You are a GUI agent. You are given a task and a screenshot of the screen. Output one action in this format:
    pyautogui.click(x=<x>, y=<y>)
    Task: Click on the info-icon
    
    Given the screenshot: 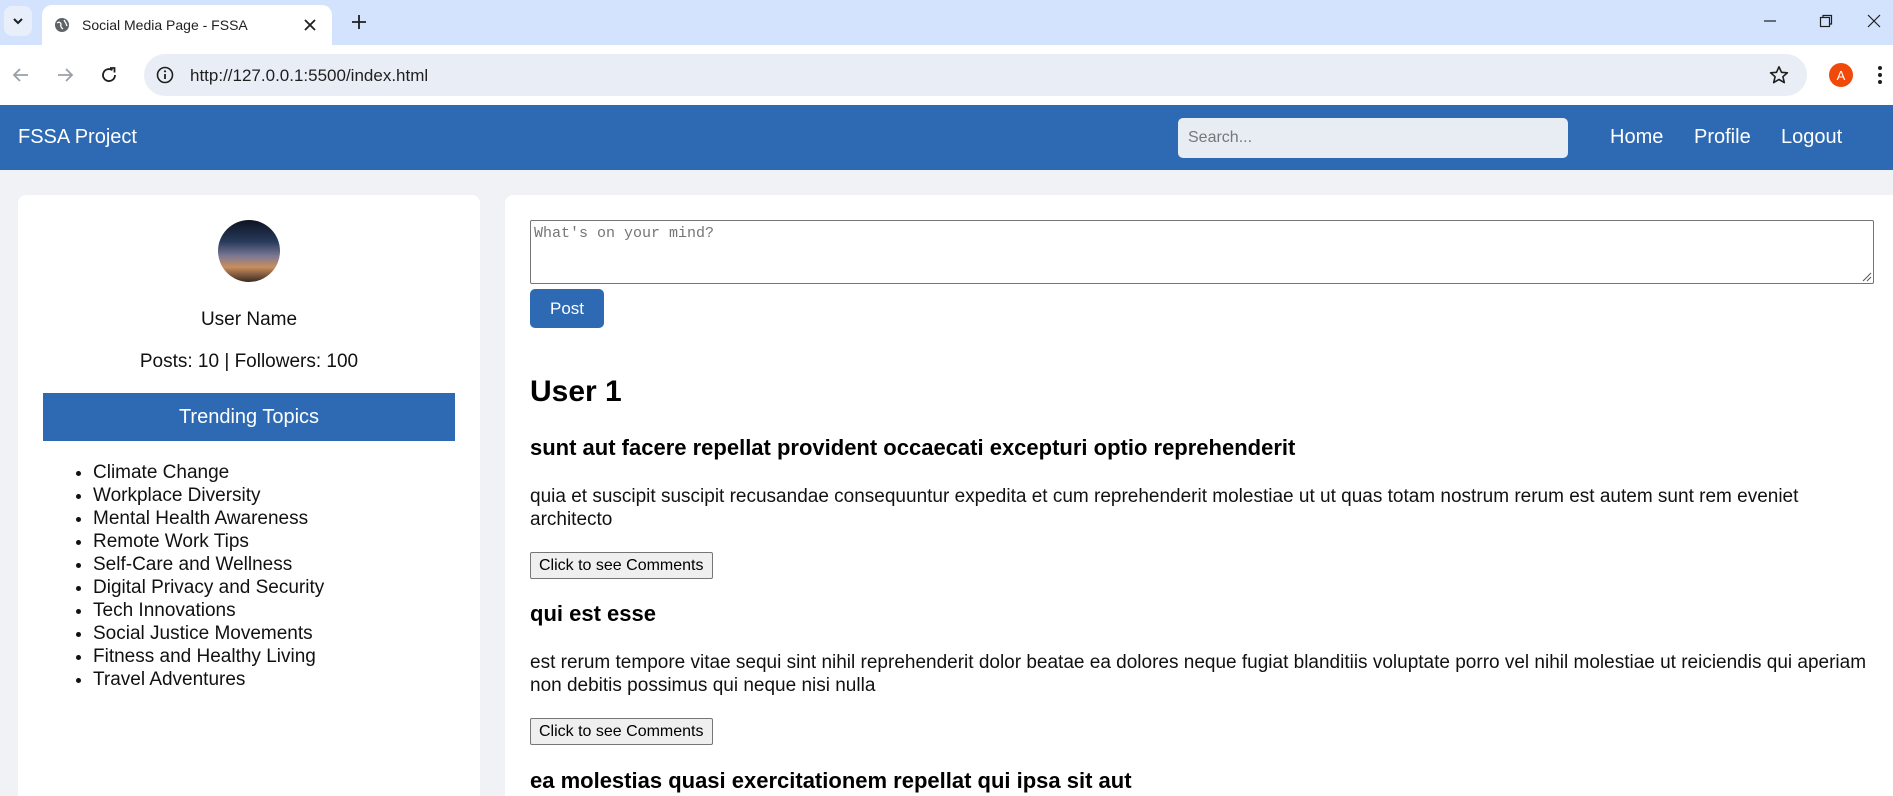 What is the action you would take?
    pyautogui.click(x=165, y=75)
    